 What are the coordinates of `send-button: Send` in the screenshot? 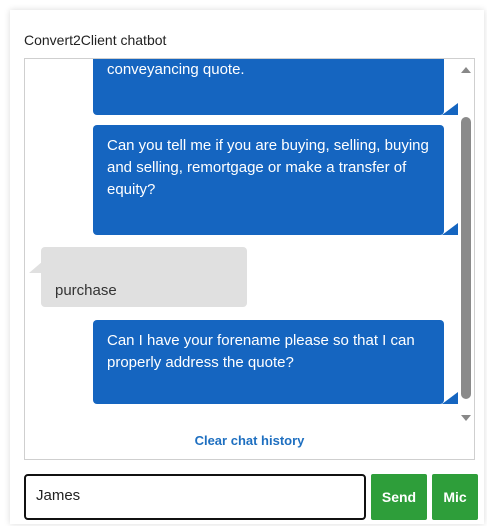 It's located at (399, 497).